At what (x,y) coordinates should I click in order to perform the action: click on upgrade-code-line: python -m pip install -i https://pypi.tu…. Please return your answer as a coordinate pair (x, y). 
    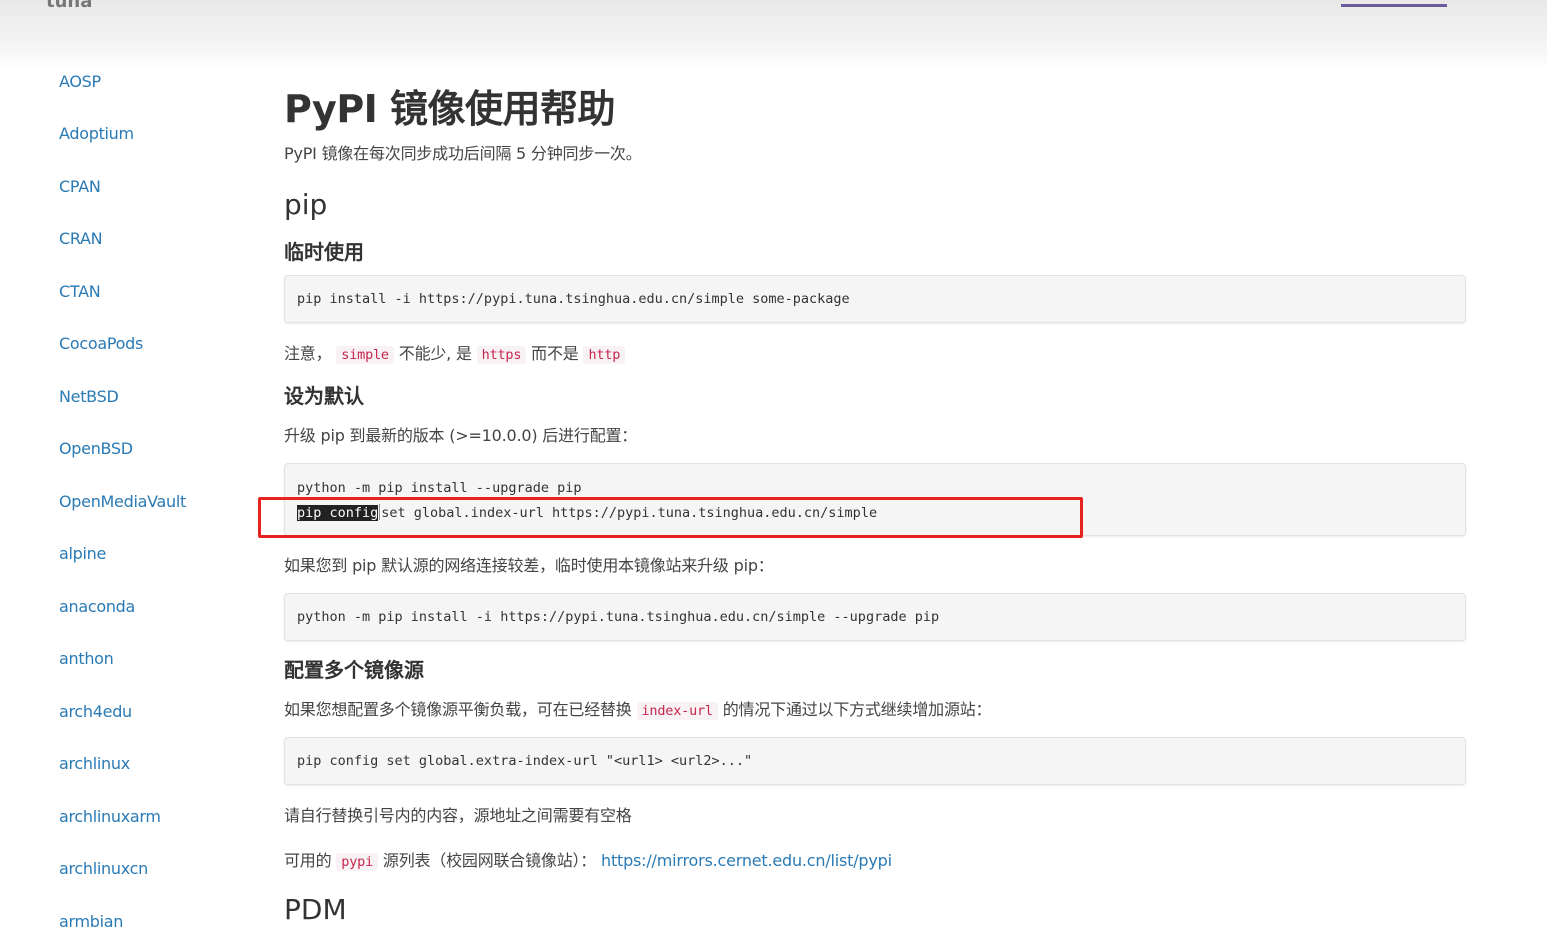
    Looking at the image, I should click on (618, 617).